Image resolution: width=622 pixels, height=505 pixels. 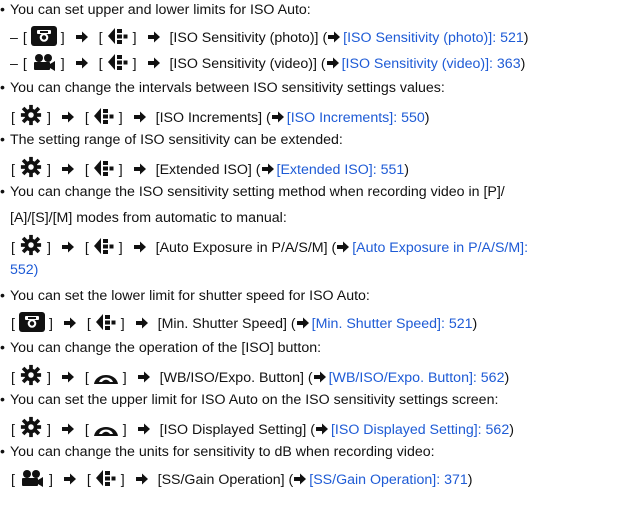 I want to click on menu-item-label: [Min. Shutter Speed], so click(x=222, y=324).